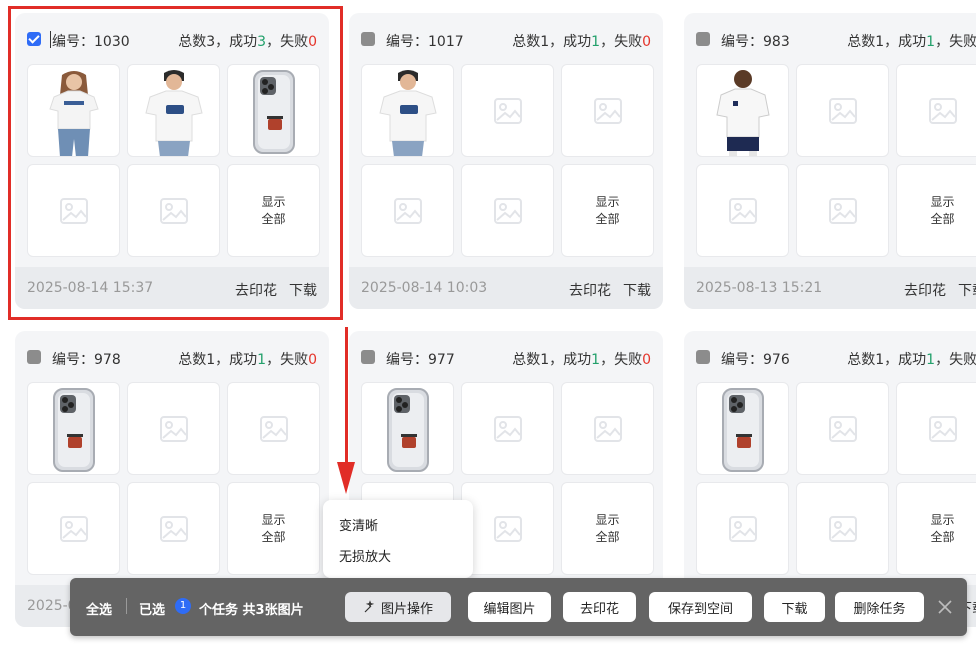 This screenshot has height=646, width=976. I want to click on task-stats: 总数3，成功3，失败0, so click(247, 41).